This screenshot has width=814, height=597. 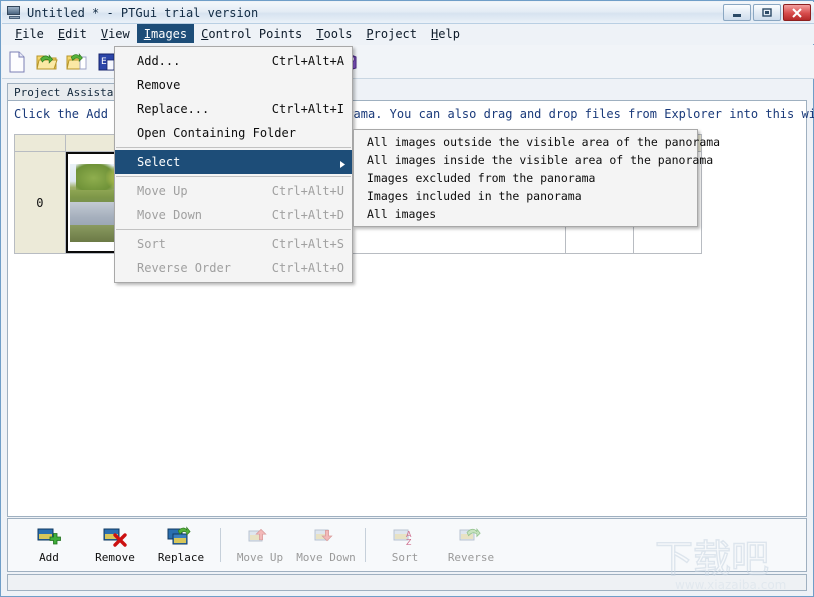 What do you see at coordinates (115, 33) in the screenshot?
I see `menu-view: View` at bounding box center [115, 33].